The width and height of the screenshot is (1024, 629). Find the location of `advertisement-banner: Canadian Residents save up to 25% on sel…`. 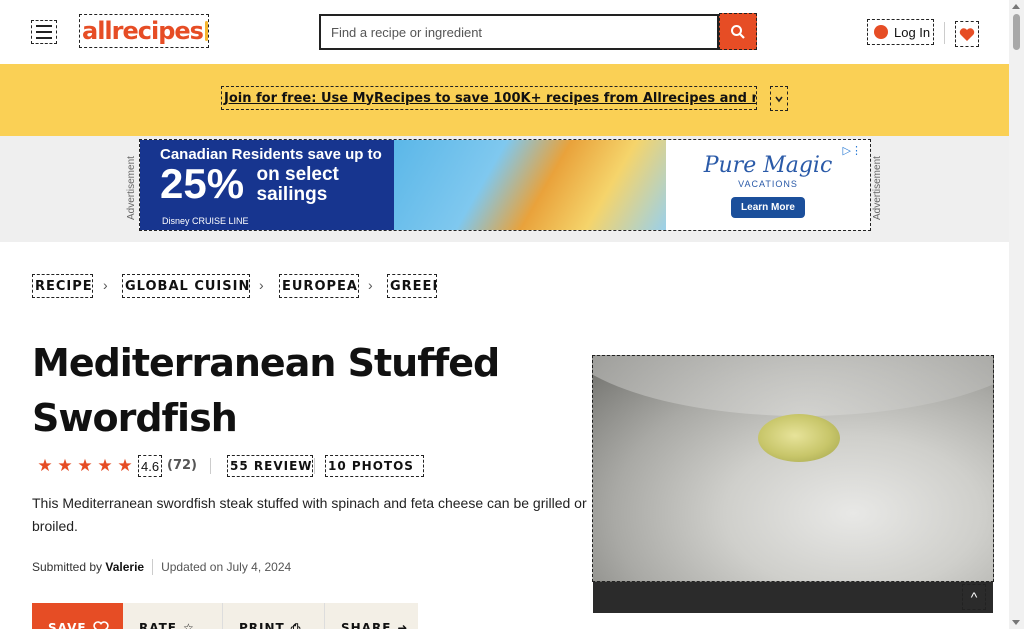

advertisement-banner: Canadian Residents save up to 25% on sel… is located at coordinates (505, 185).